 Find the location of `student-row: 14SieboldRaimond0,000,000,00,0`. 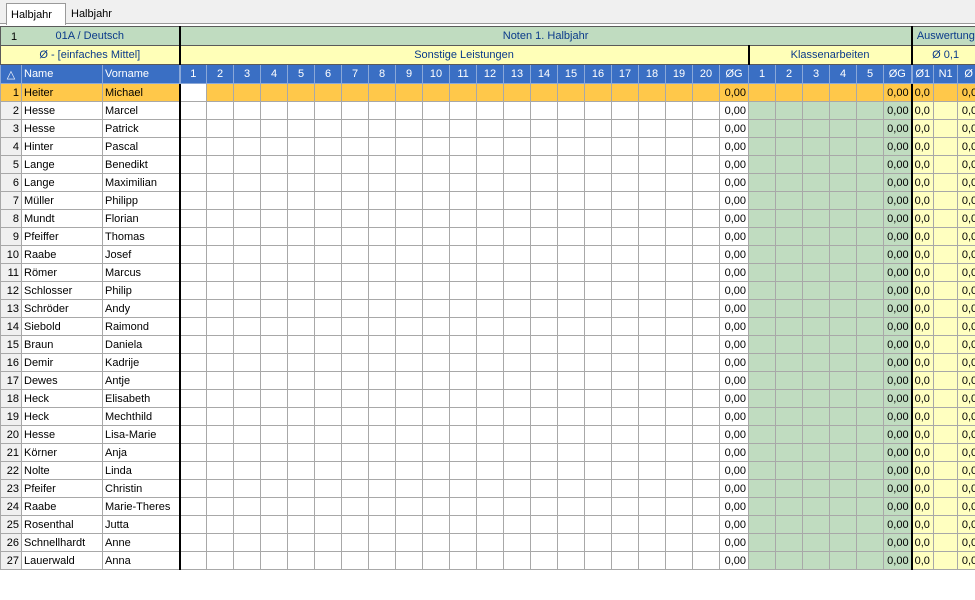

student-row: 14SieboldRaimond0,000,000,00,0 is located at coordinates (487, 326).